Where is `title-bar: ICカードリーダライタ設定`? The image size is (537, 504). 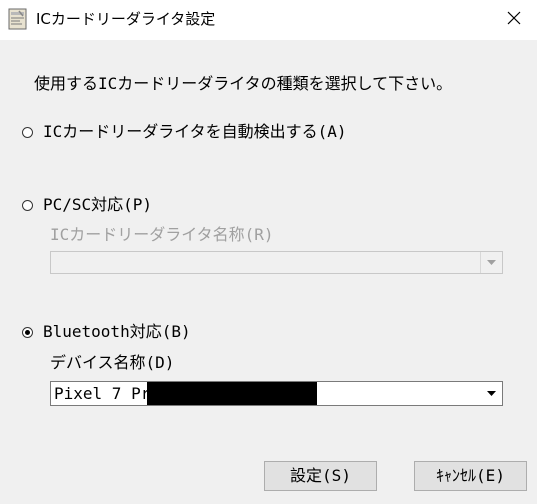 title-bar: ICカードリーダライタ設定 is located at coordinates (268, 20).